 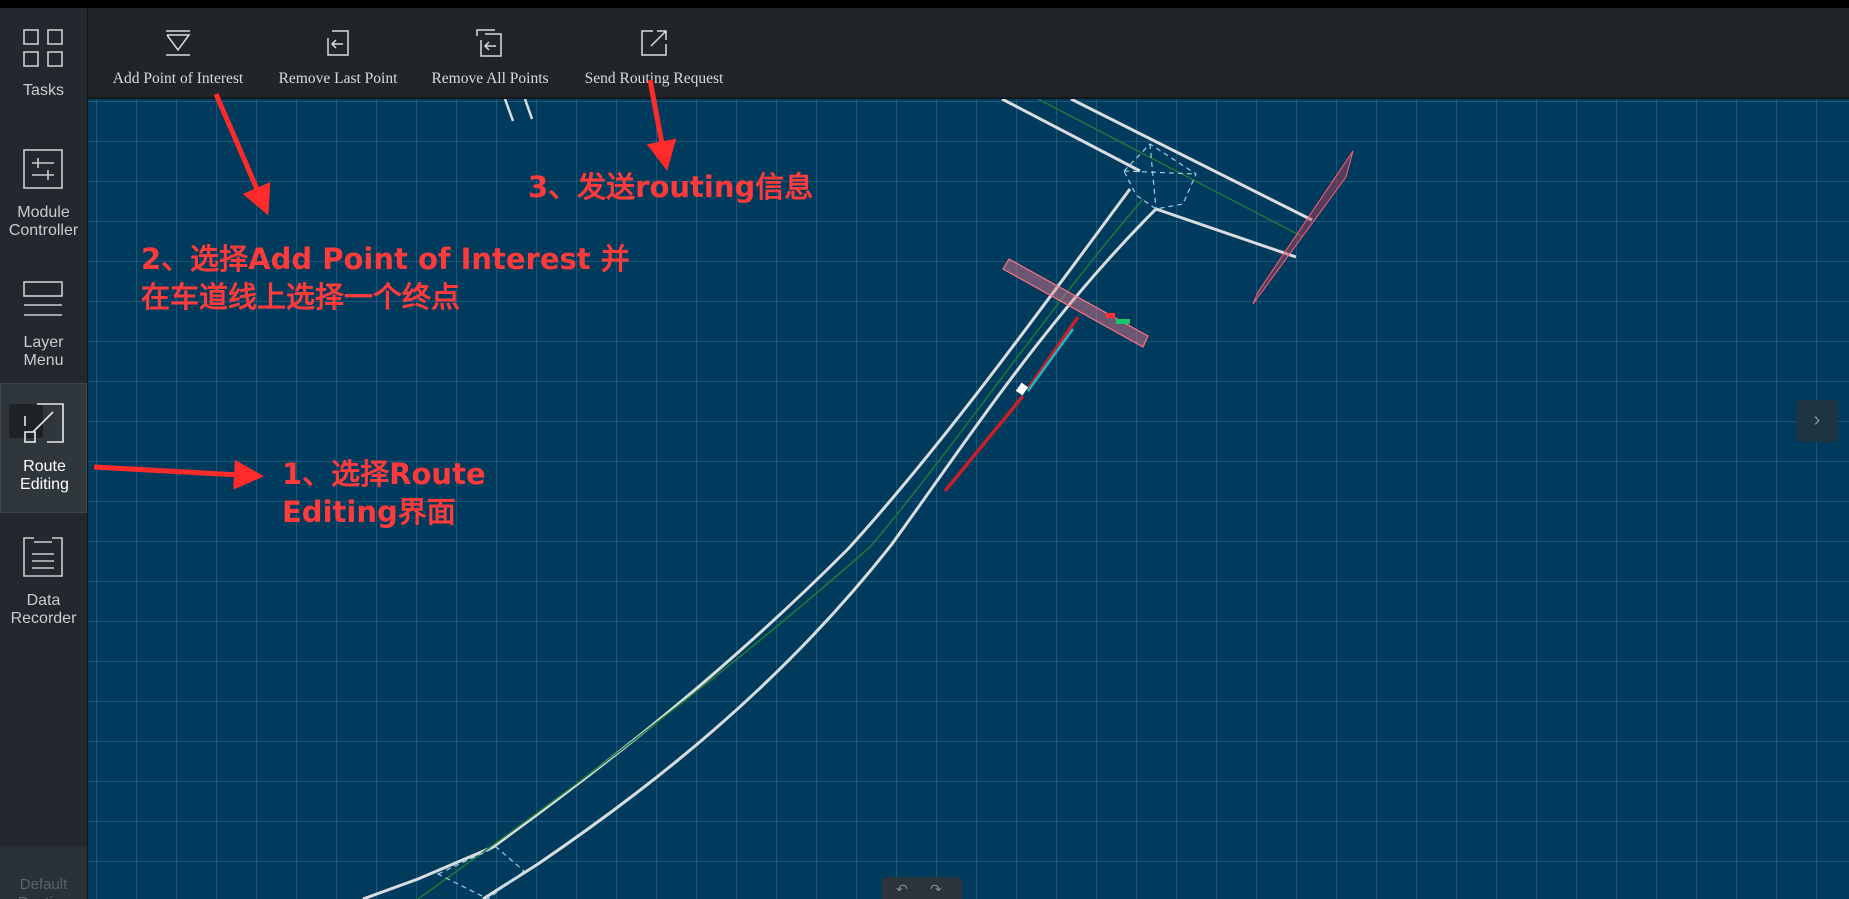 What do you see at coordinates (44, 475) in the screenshot?
I see `sidebar-item-label: Route Editing` at bounding box center [44, 475].